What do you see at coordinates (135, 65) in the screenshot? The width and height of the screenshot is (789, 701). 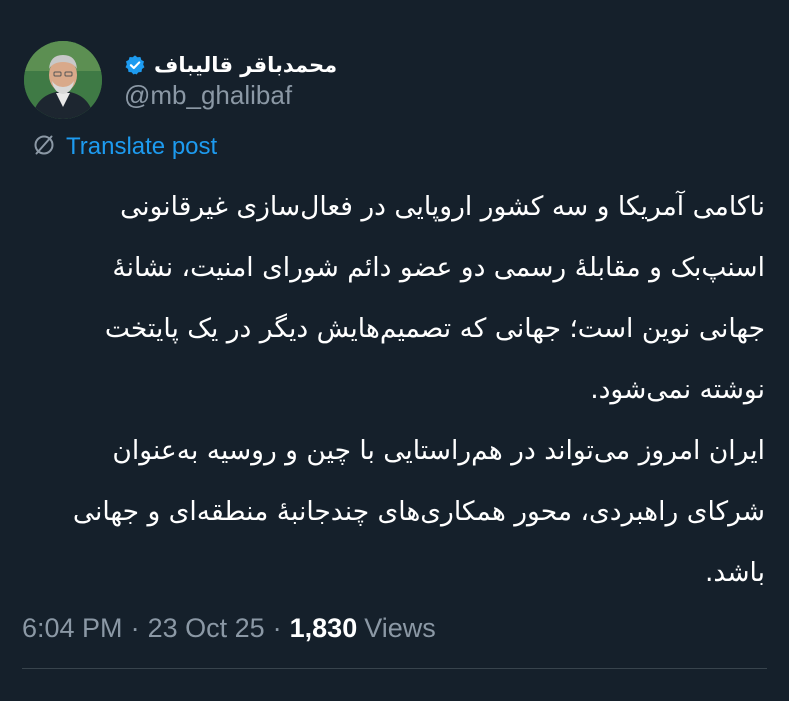 I see `verified-badge-icon` at bounding box center [135, 65].